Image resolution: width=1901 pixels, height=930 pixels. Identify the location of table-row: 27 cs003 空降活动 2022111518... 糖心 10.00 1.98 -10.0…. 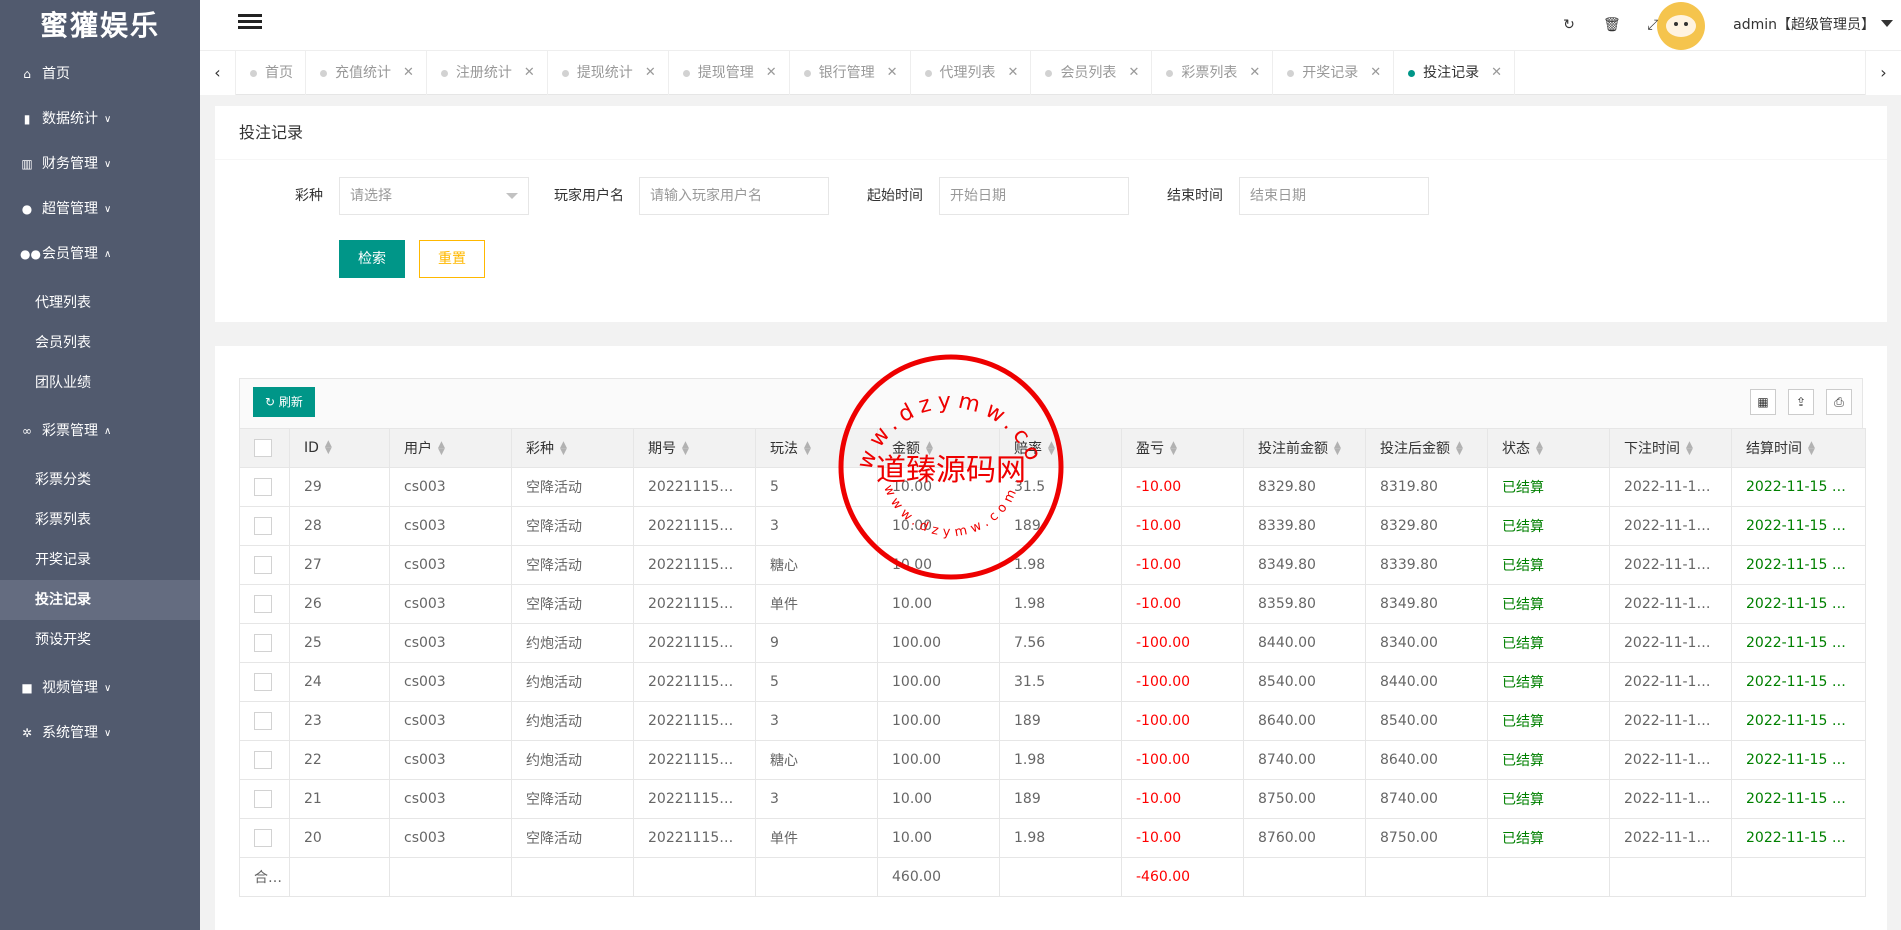
(1052, 565).